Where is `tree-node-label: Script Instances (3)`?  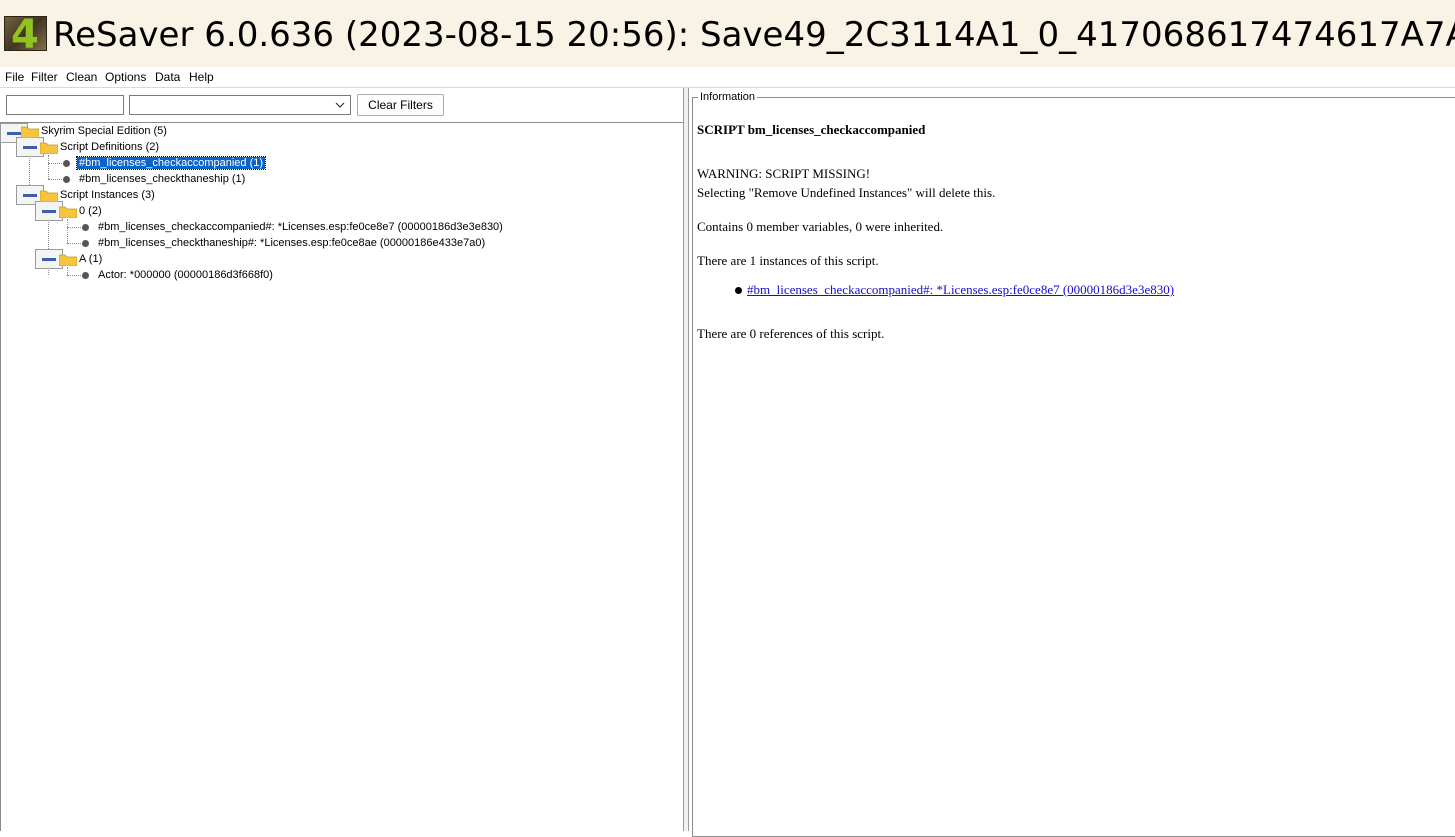
tree-node-label: Script Instances (3) is located at coordinates (107, 195).